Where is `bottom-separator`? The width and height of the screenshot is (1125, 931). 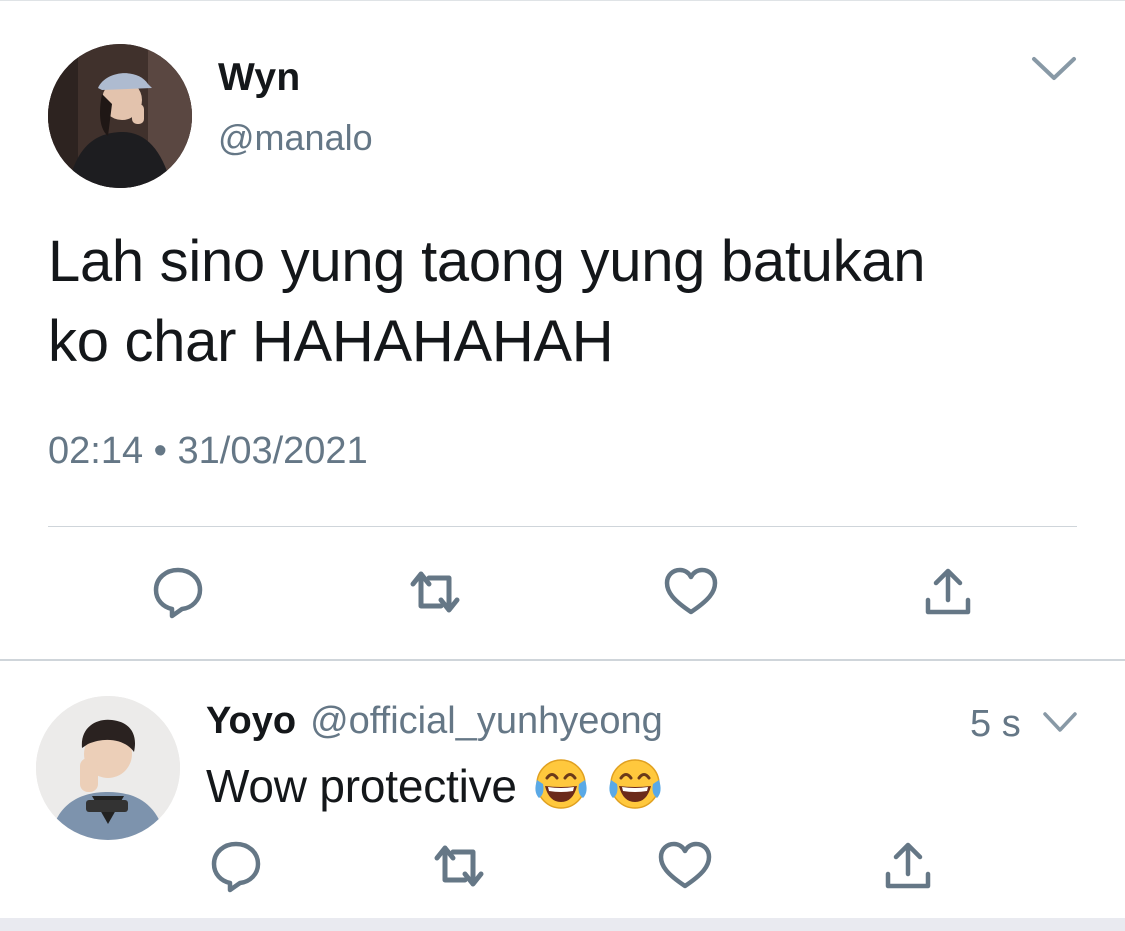
bottom-separator is located at coordinates (562, 924).